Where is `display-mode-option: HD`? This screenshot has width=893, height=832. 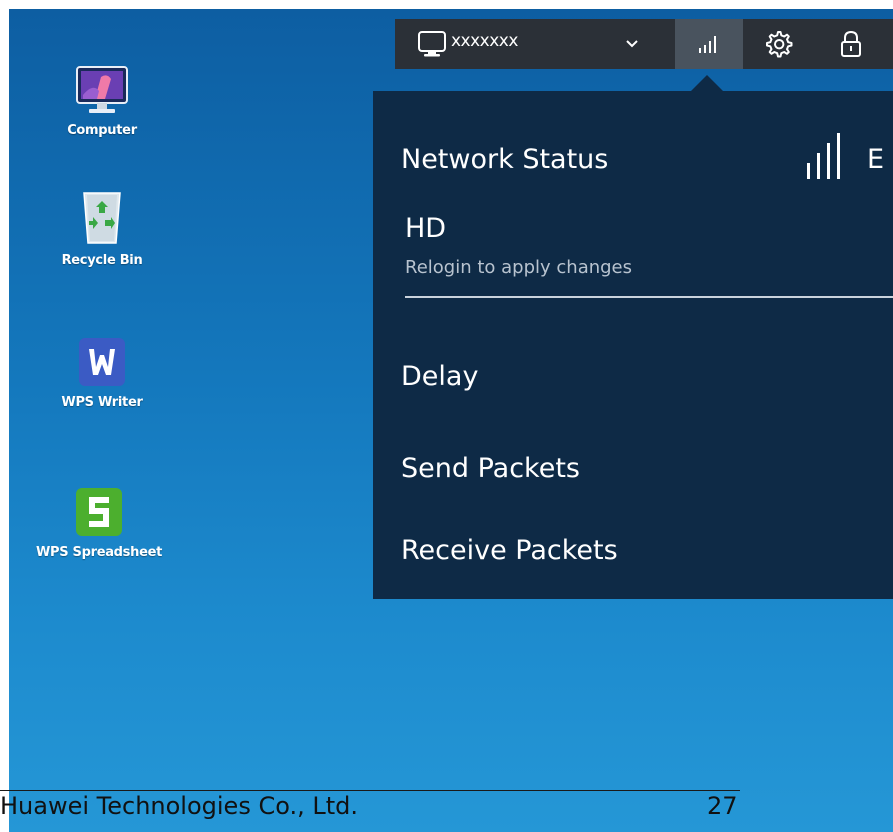 display-mode-option: HD is located at coordinates (425, 228).